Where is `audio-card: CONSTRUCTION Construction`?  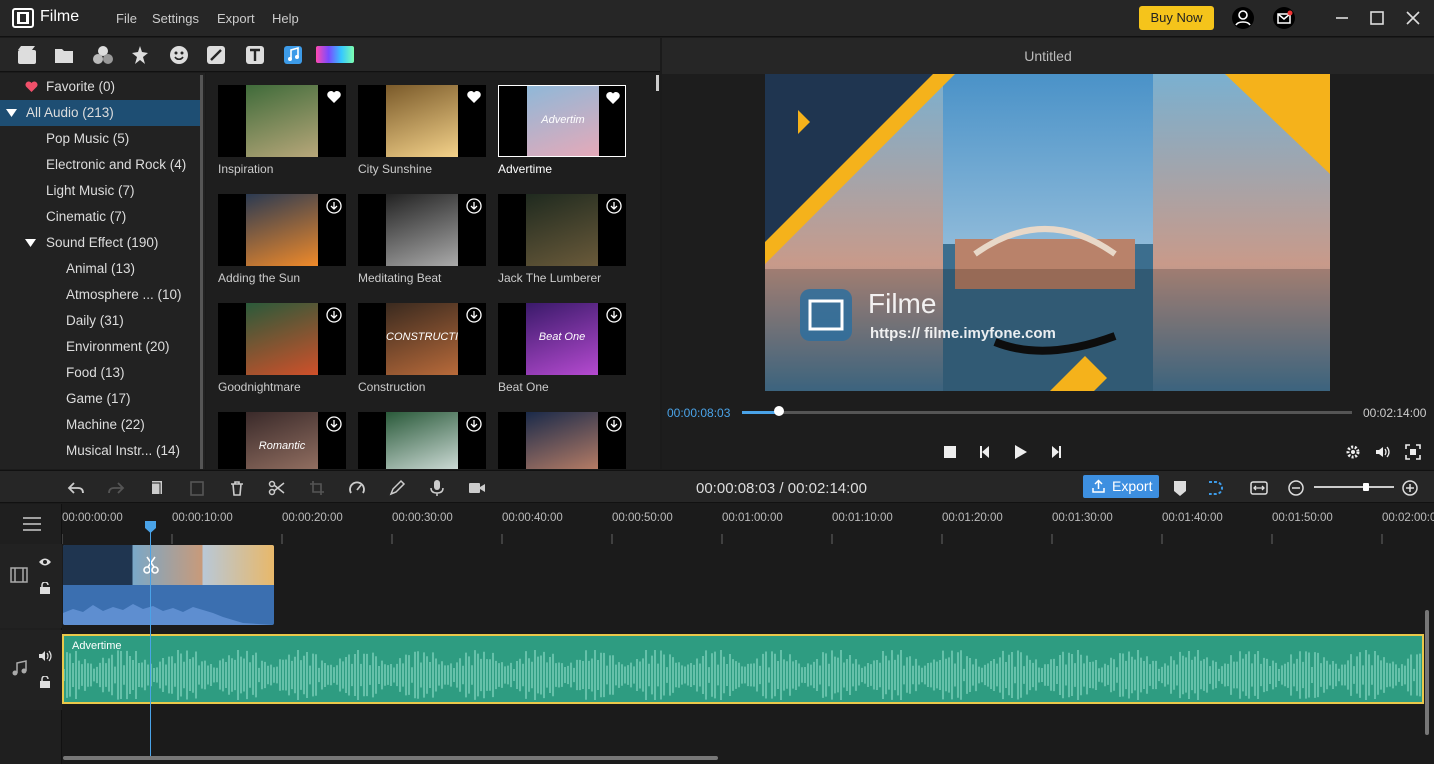 audio-card: CONSTRUCTION Construction is located at coordinates (422, 353).